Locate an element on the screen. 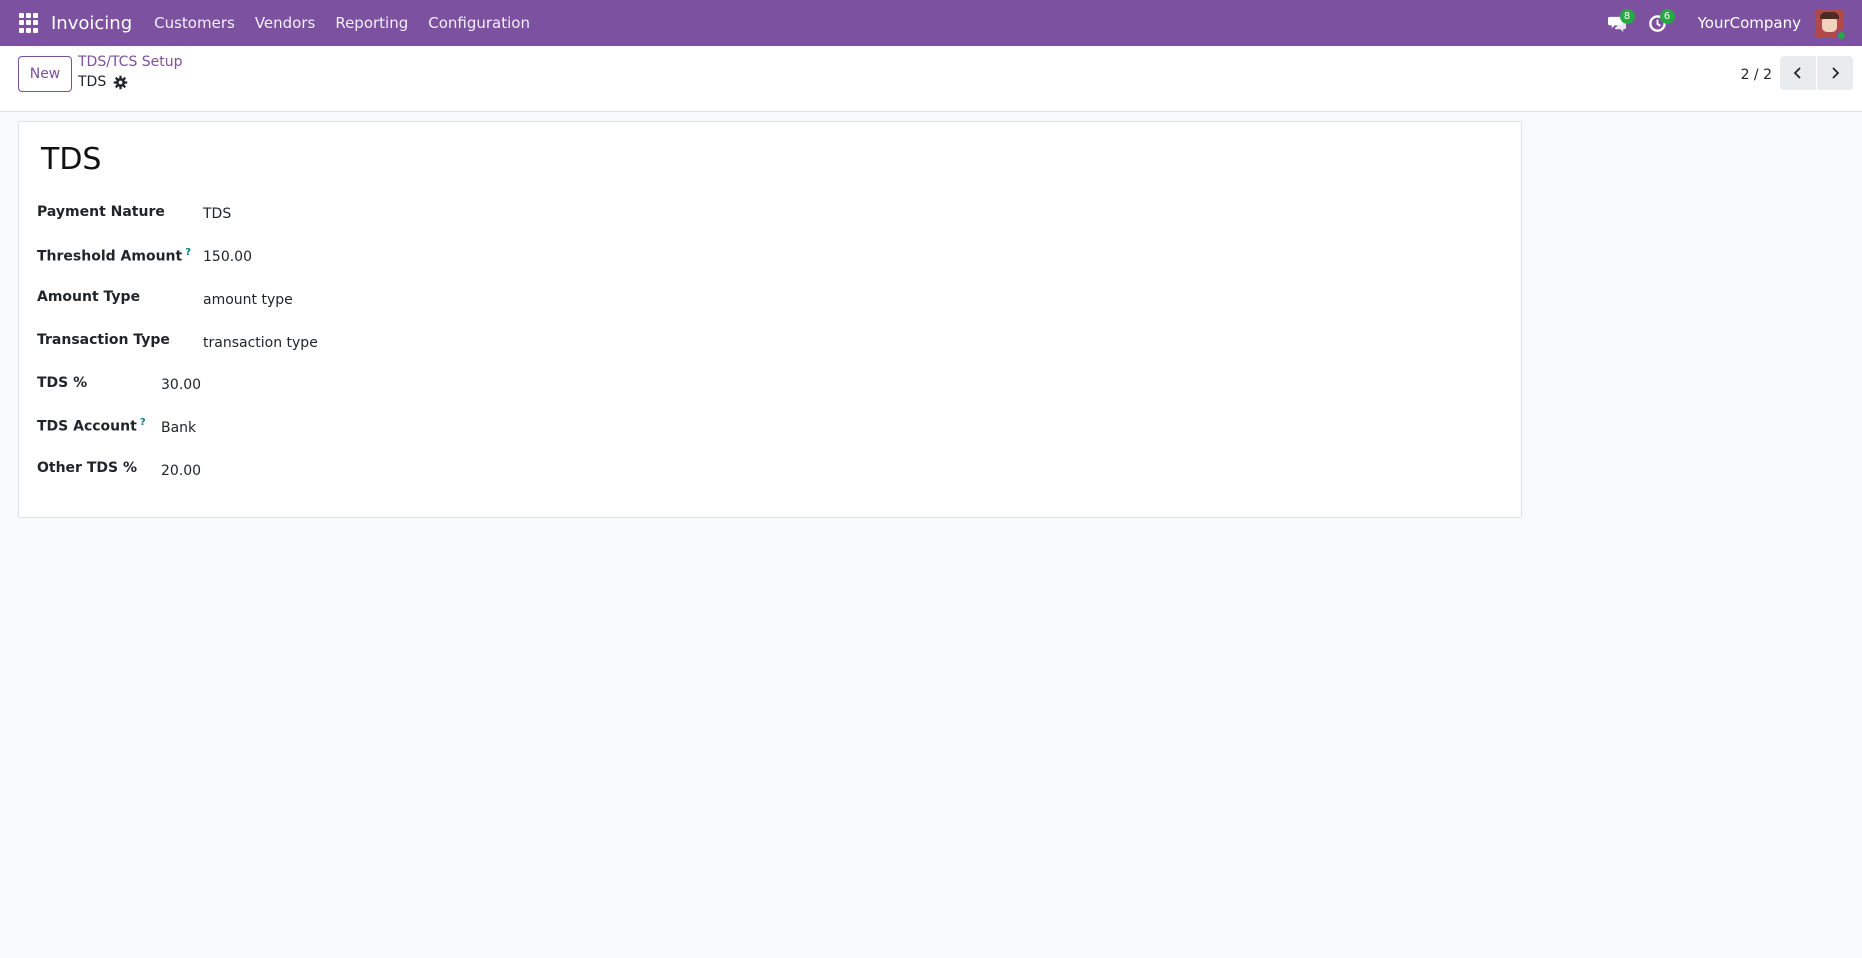 The height and width of the screenshot is (958, 1862). chevron-right-icon is located at coordinates (1836, 73).